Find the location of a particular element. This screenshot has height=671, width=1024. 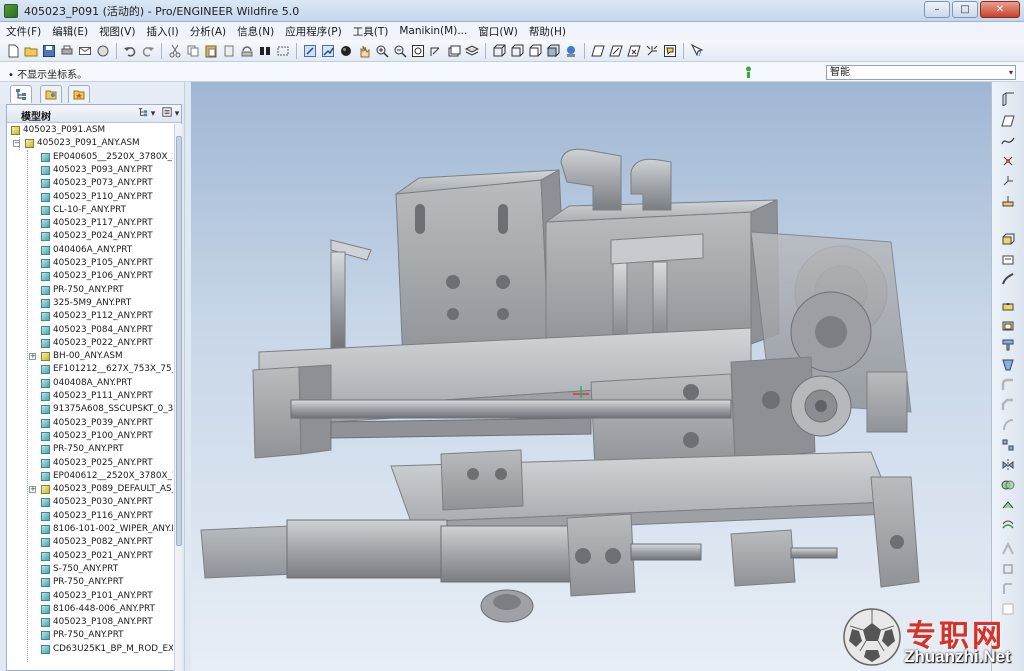

tree-item-assembly: − 405023_P091_ANY.ASM is located at coordinates (90, 143).